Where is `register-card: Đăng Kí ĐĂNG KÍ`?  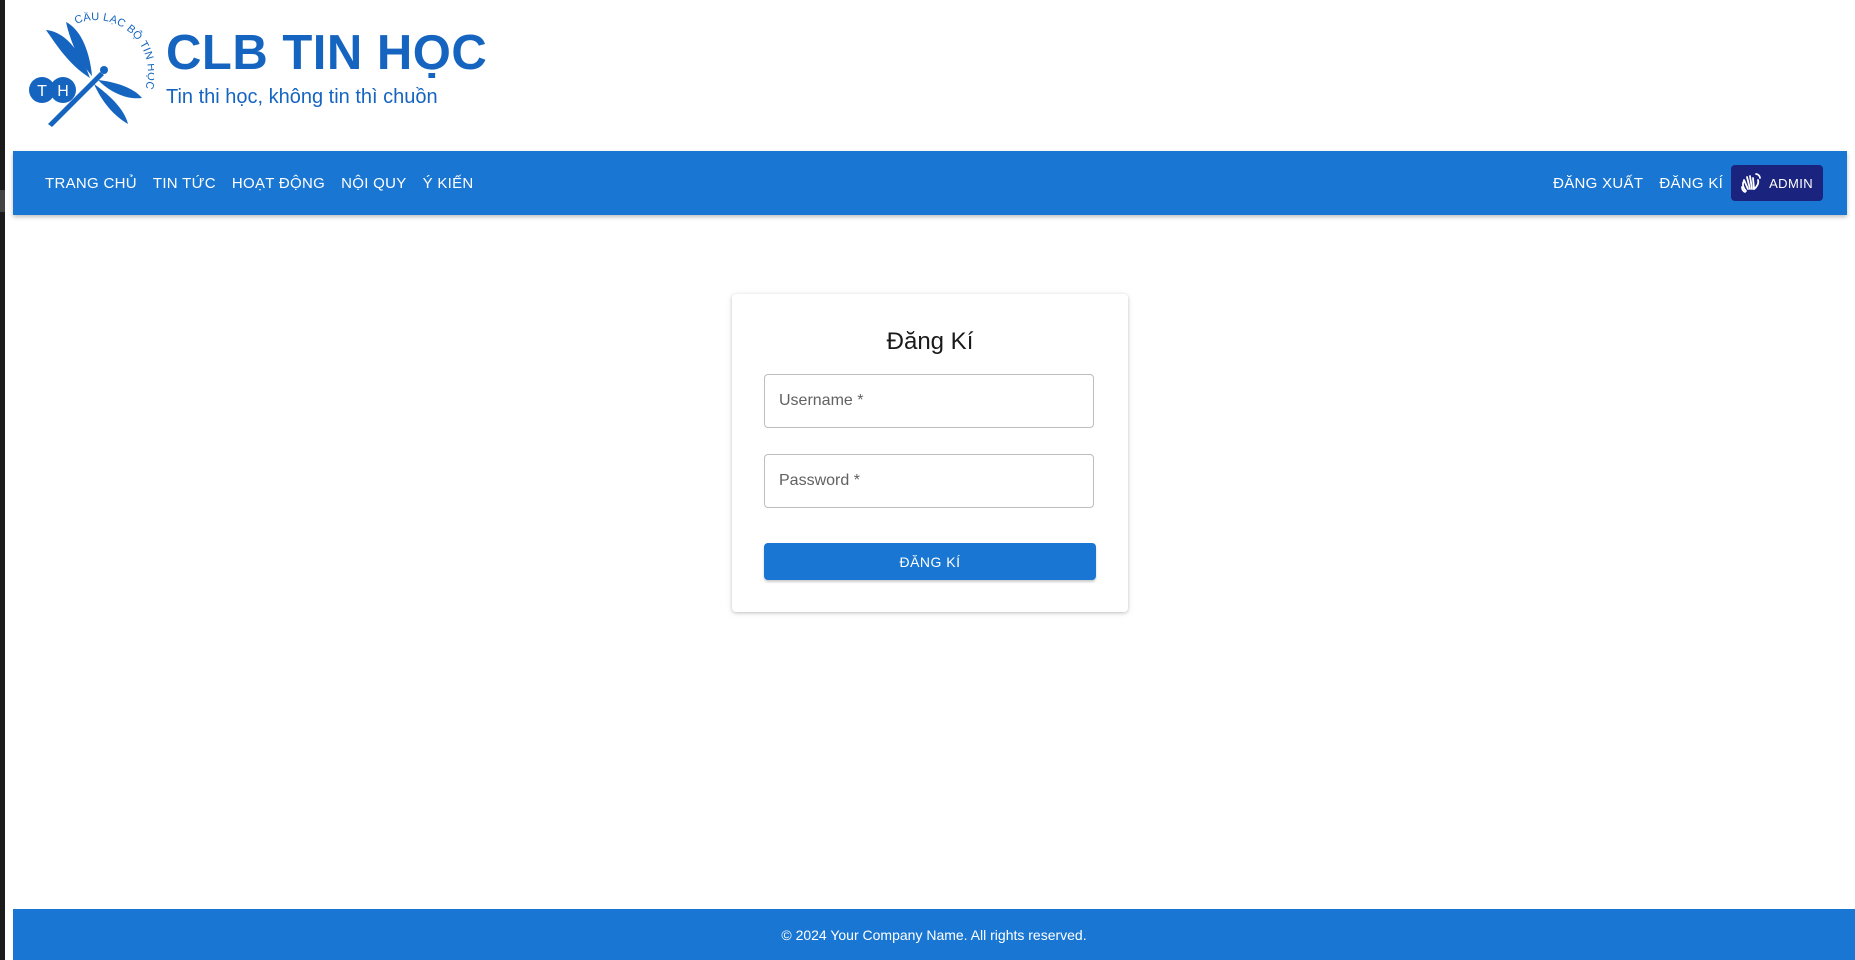
register-card: Đăng Kí ĐĂNG KÍ is located at coordinates (930, 453).